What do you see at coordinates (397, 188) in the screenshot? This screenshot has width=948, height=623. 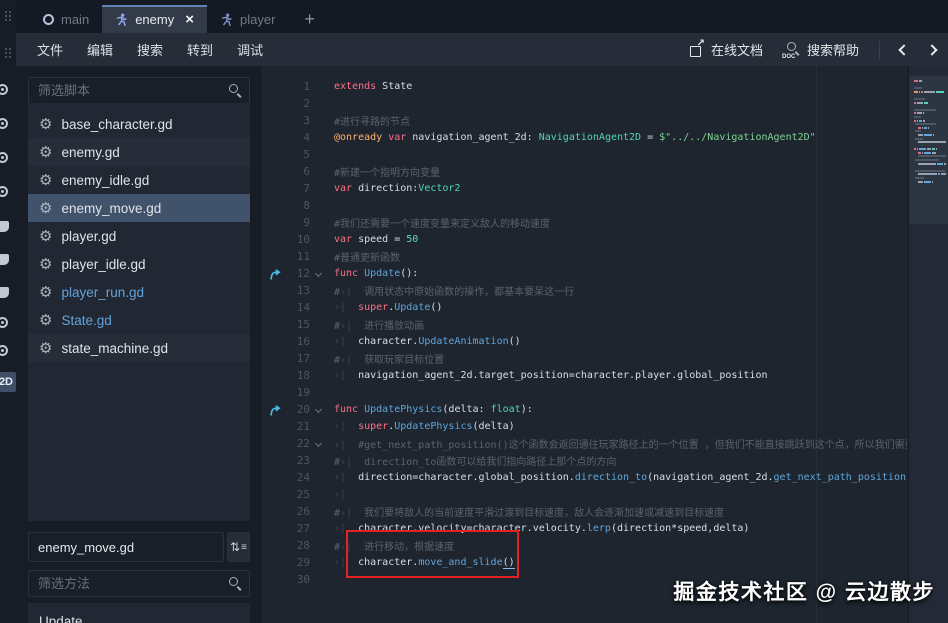 I see `line-content: var direction:Vector2` at bounding box center [397, 188].